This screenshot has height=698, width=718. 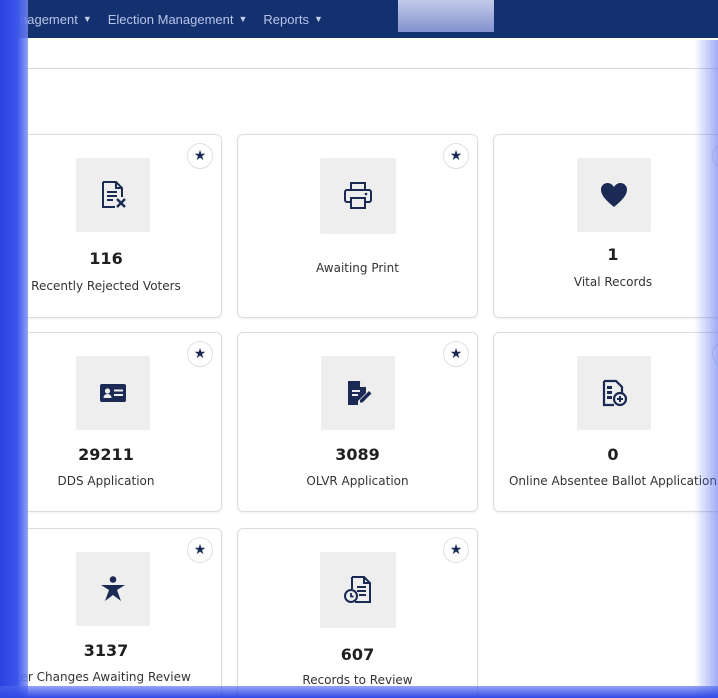 What do you see at coordinates (106, 258) in the screenshot?
I see `card-count: 116` at bounding box center [106, 258].